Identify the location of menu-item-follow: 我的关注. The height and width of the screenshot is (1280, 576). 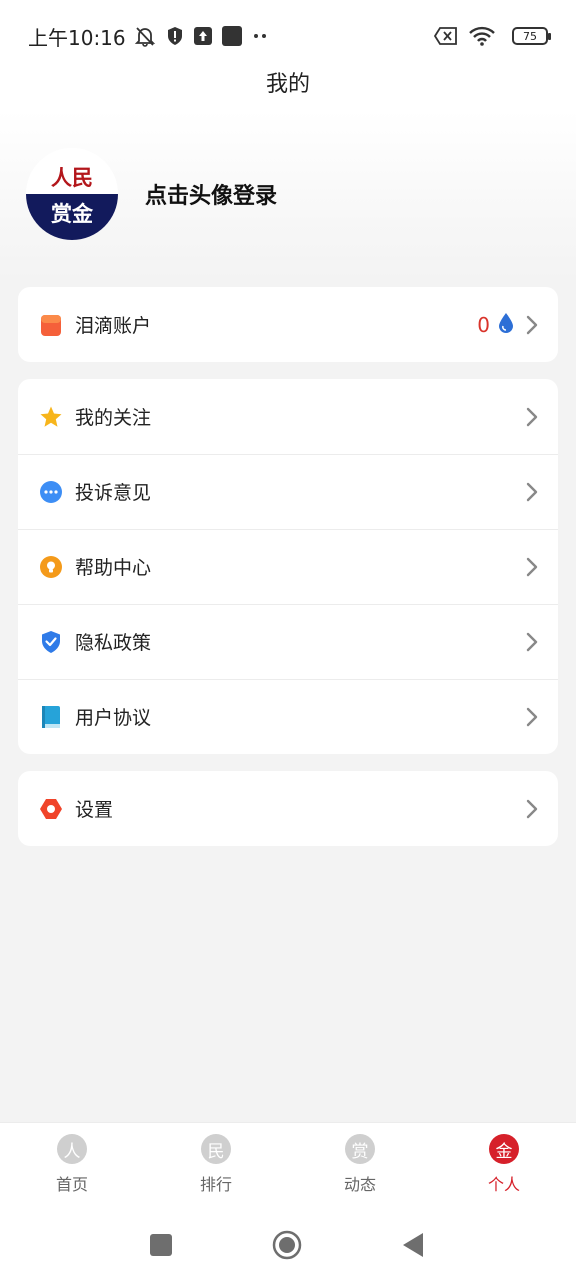
(288, 416).